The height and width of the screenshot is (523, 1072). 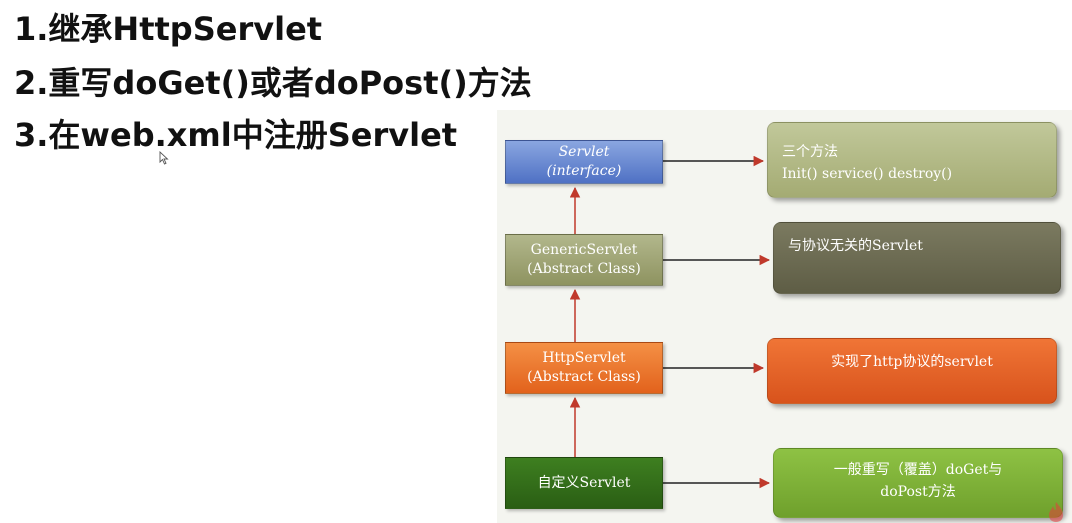 I want to click on node-http-line-2: (Abstract Class), so click(x=584, y=377).